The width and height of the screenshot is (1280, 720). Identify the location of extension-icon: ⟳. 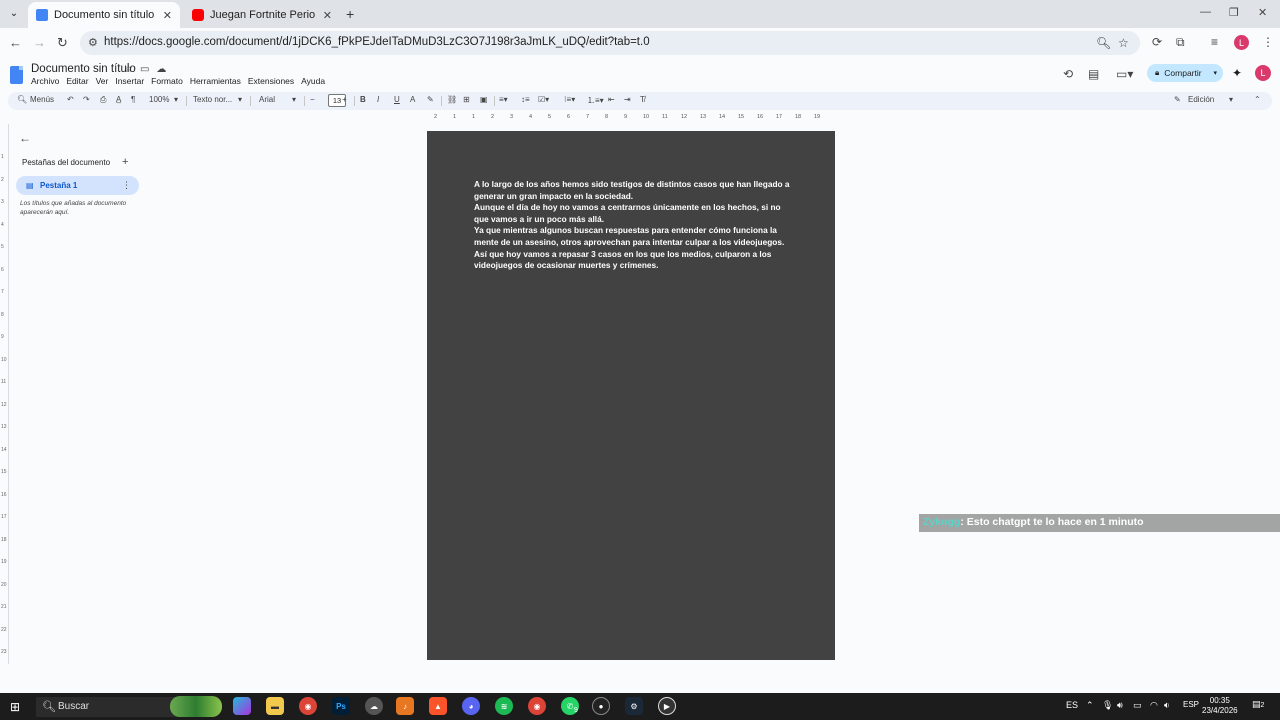
(1157, 42).